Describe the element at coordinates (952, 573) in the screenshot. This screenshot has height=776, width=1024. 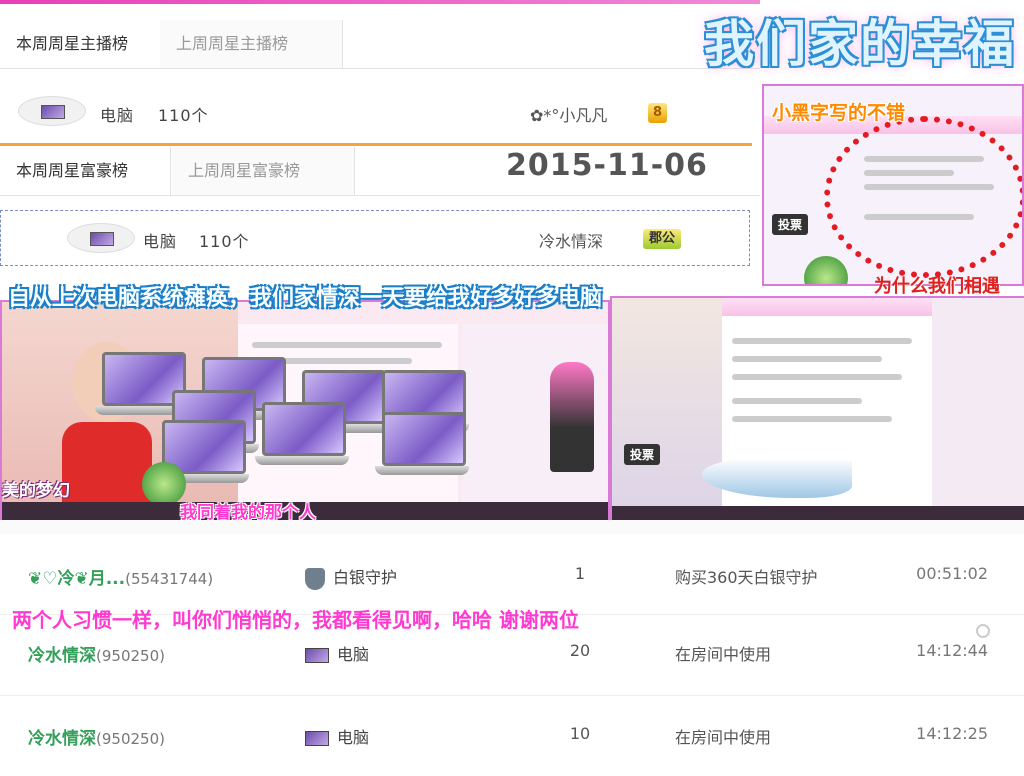
I see `record-time: 00:51:02` at that location.